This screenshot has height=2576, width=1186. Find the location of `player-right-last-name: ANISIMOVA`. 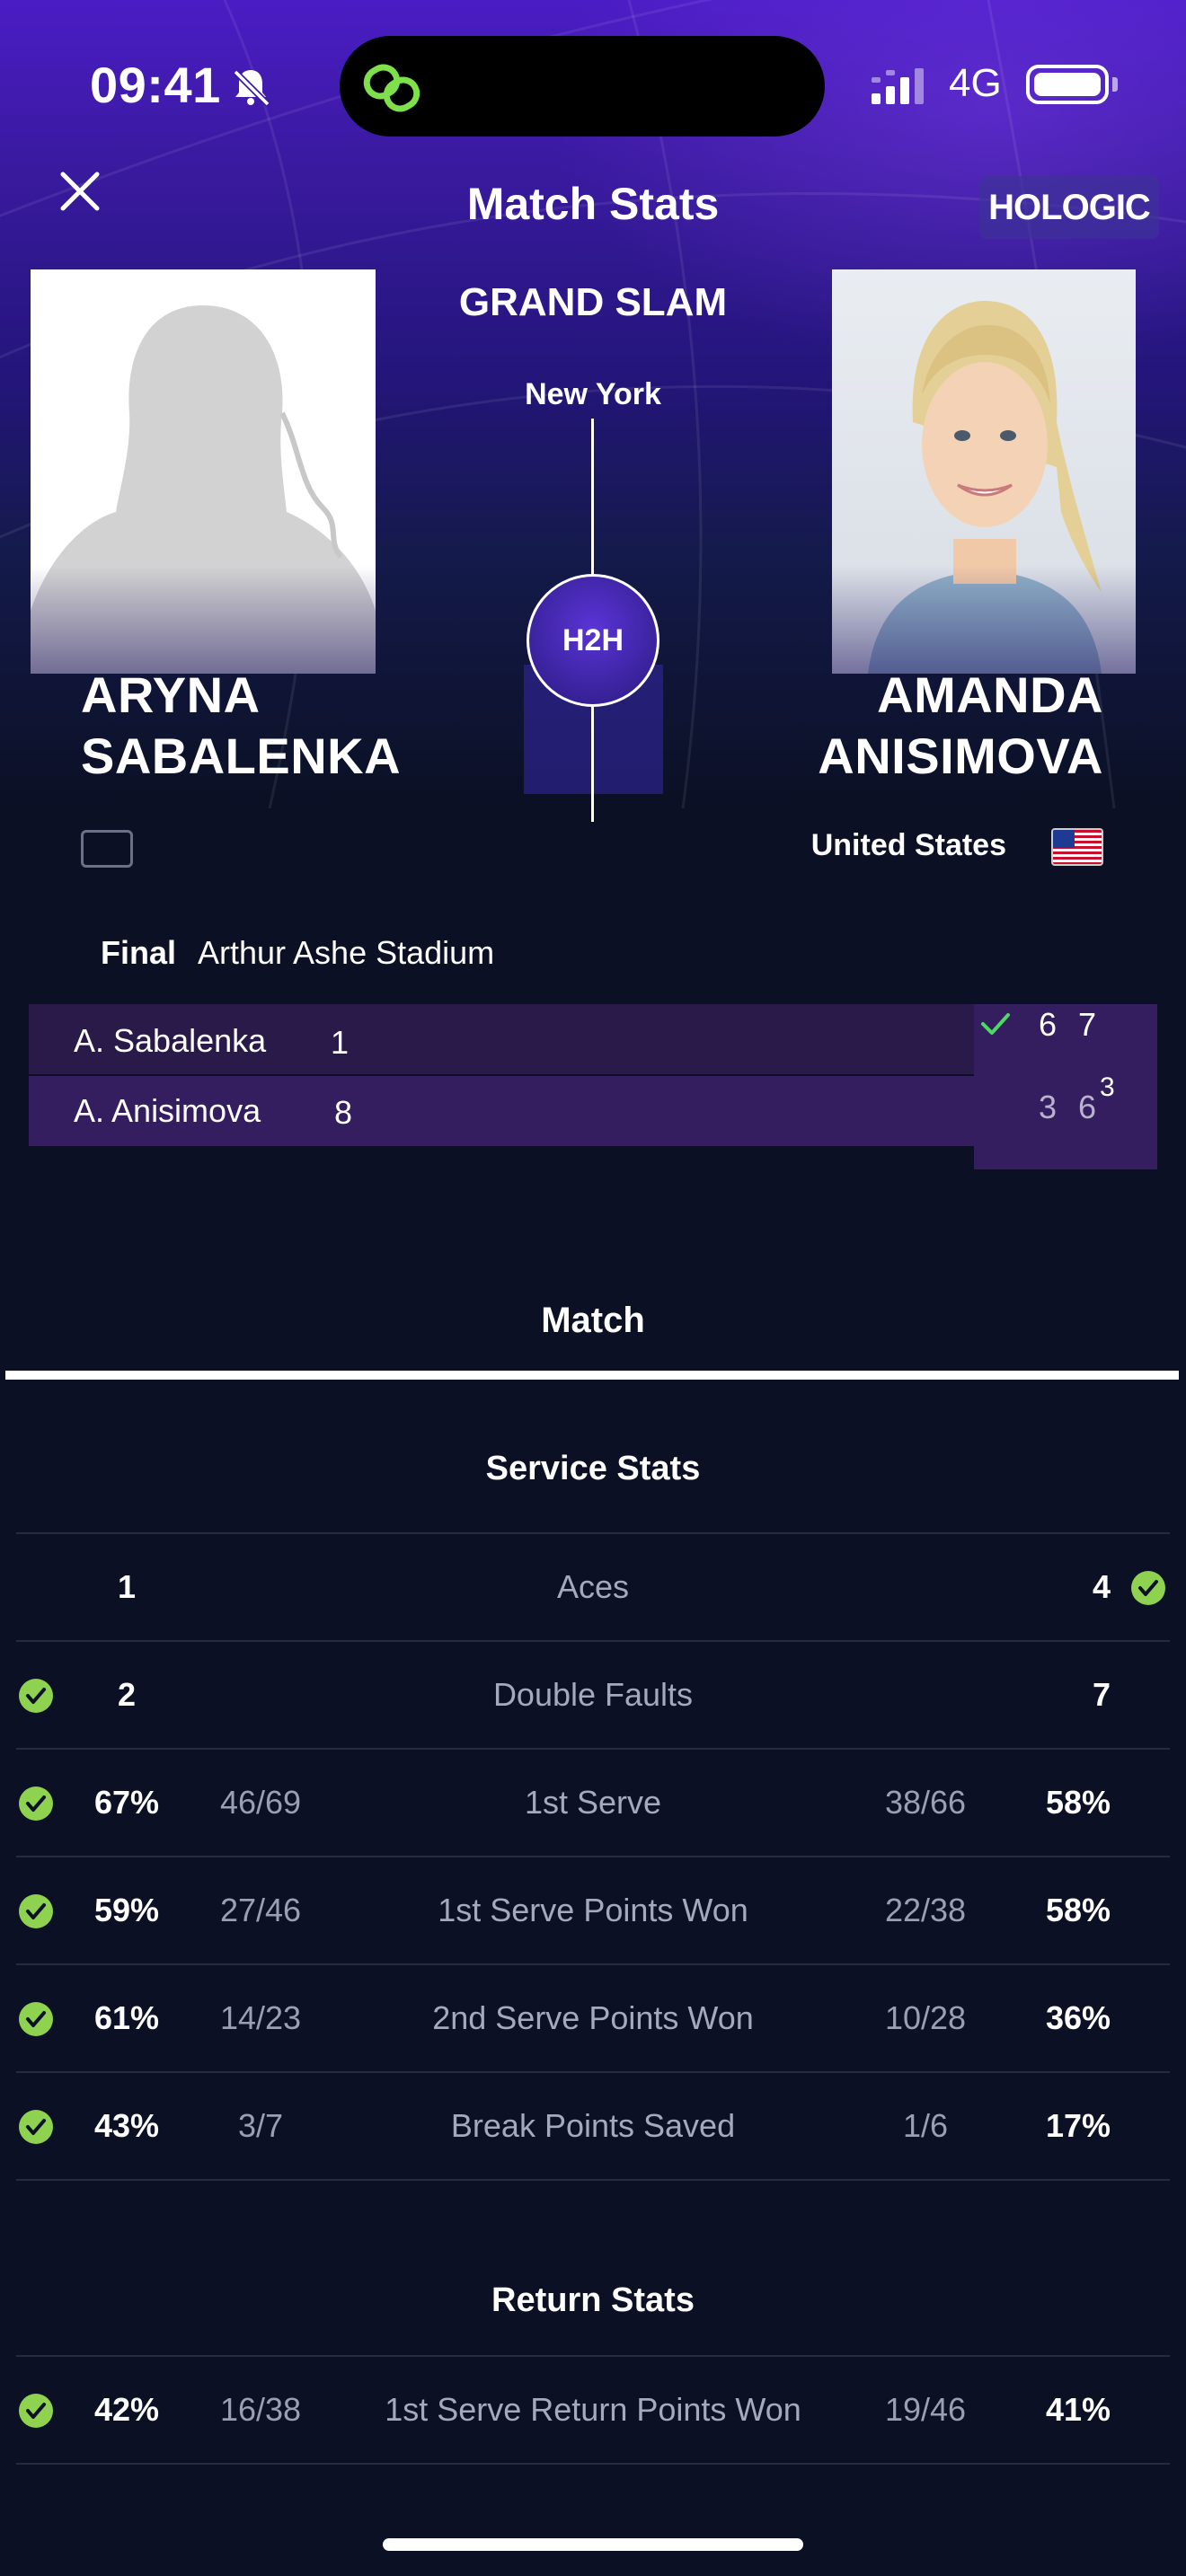

player-right-last-name: ANISIMOVA is located at coordinates (960, 756).